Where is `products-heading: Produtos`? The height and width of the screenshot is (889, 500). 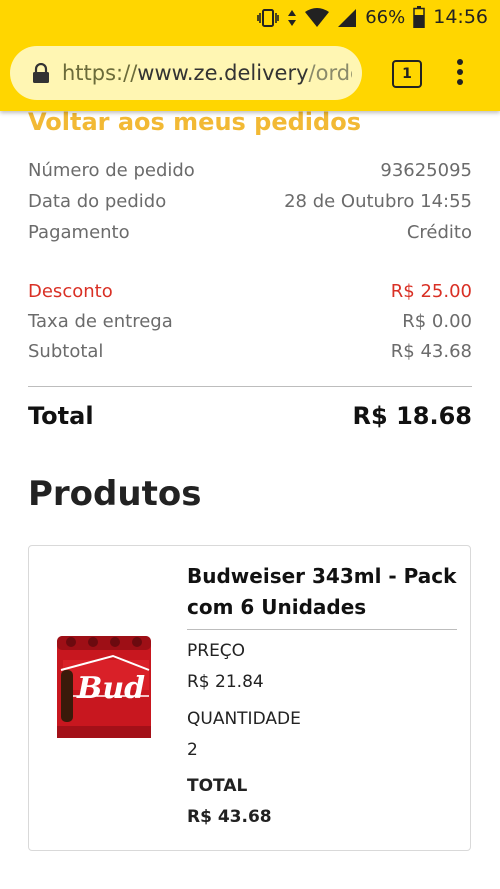 products-heading: Produtos is located at coordinates (115, 494).